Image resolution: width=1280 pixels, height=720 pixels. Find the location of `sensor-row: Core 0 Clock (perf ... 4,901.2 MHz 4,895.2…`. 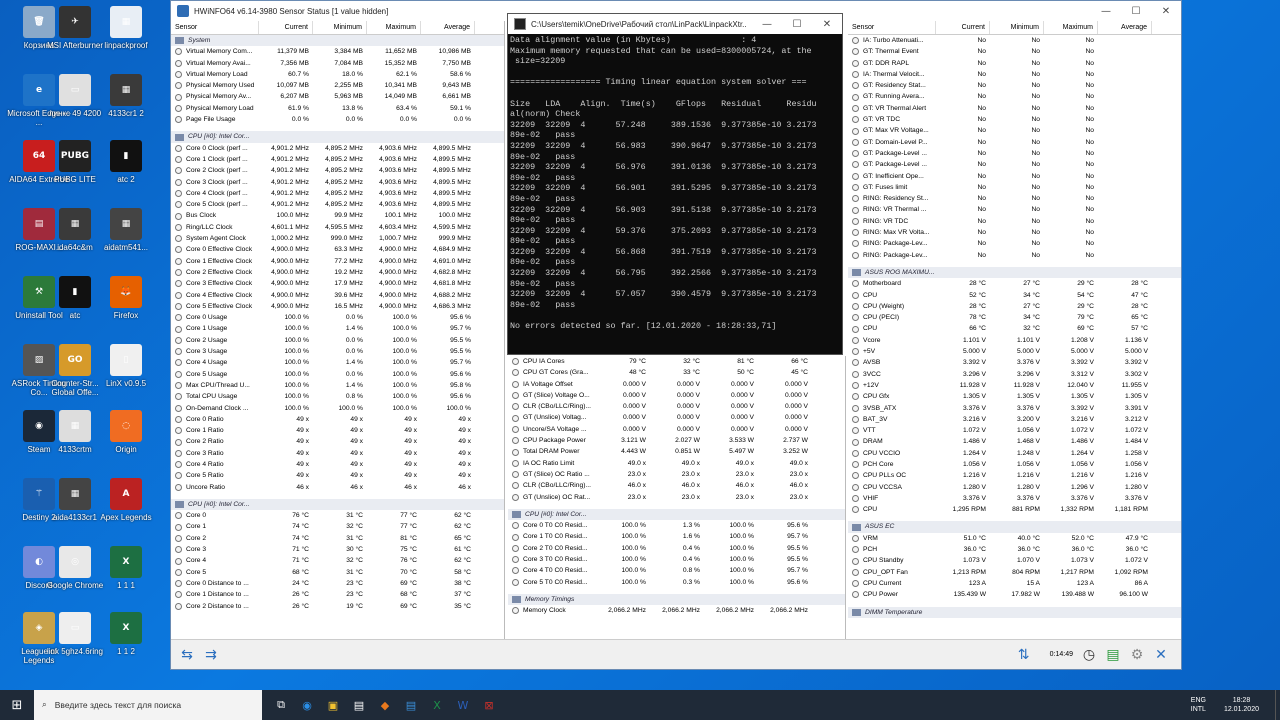

sensor-row: Core 0 Clock (perf ... 4,901.2 MHz 4,895.2… is located at coordinates (337, 148).